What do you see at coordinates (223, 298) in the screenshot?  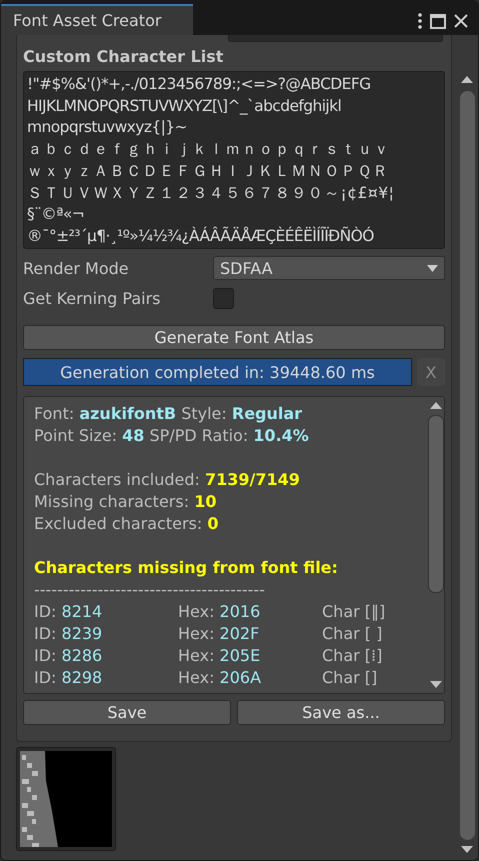 I see `kerning-checkbox` at bounding box center [223, 298].